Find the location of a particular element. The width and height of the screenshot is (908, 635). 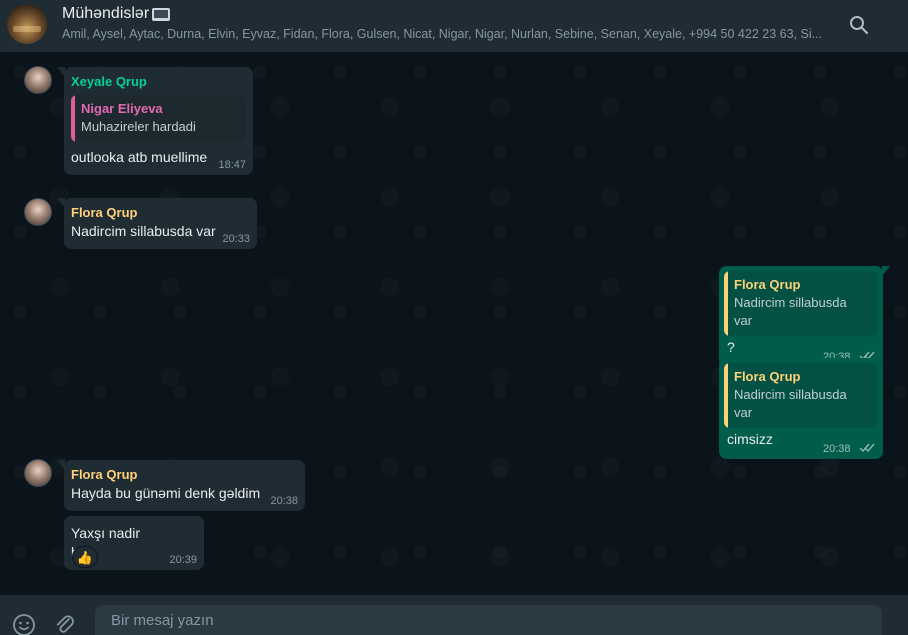

message-sender: Xeyale Qrup is located at coordinates (158, 82).